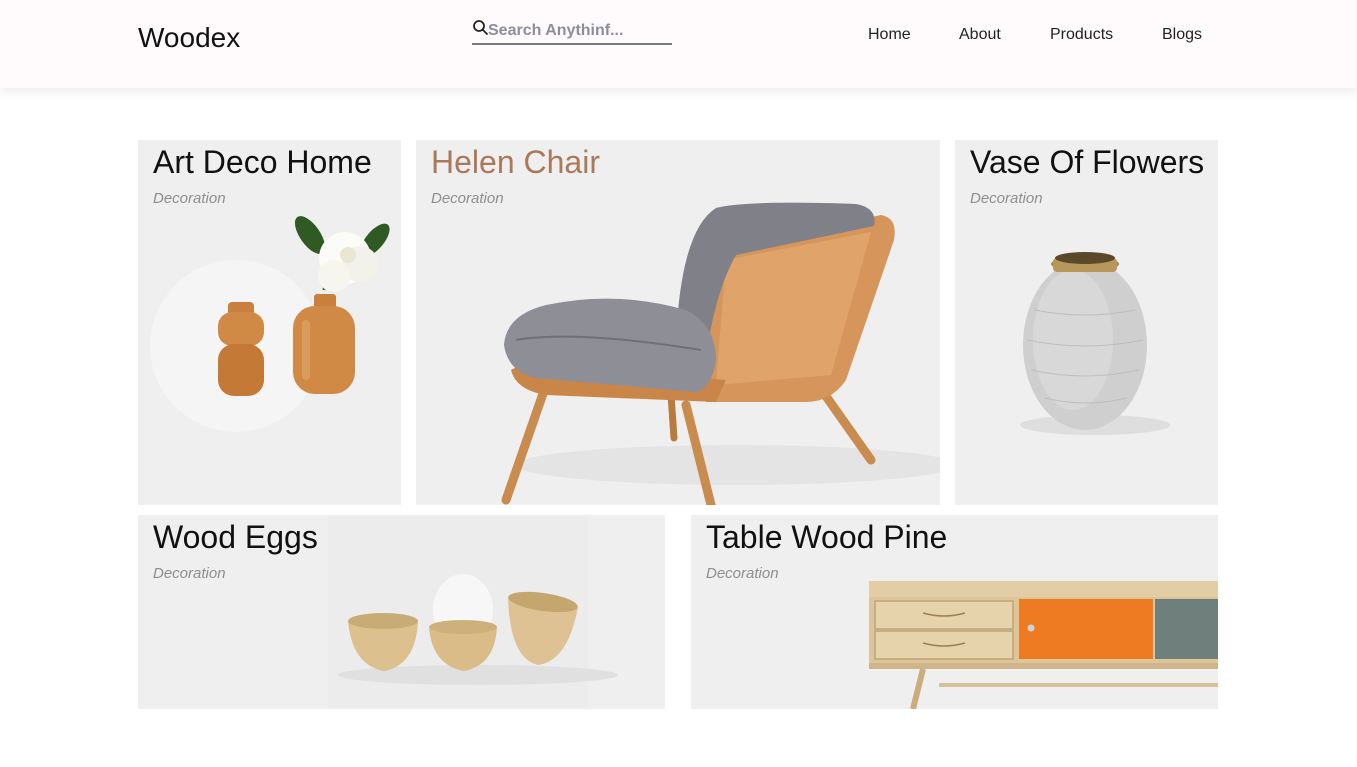 The height and width of the screenshot is (767, 1357). Describe the element at coordinates (980, 35) in the screenshot. I see `nav-about: About` at that location.